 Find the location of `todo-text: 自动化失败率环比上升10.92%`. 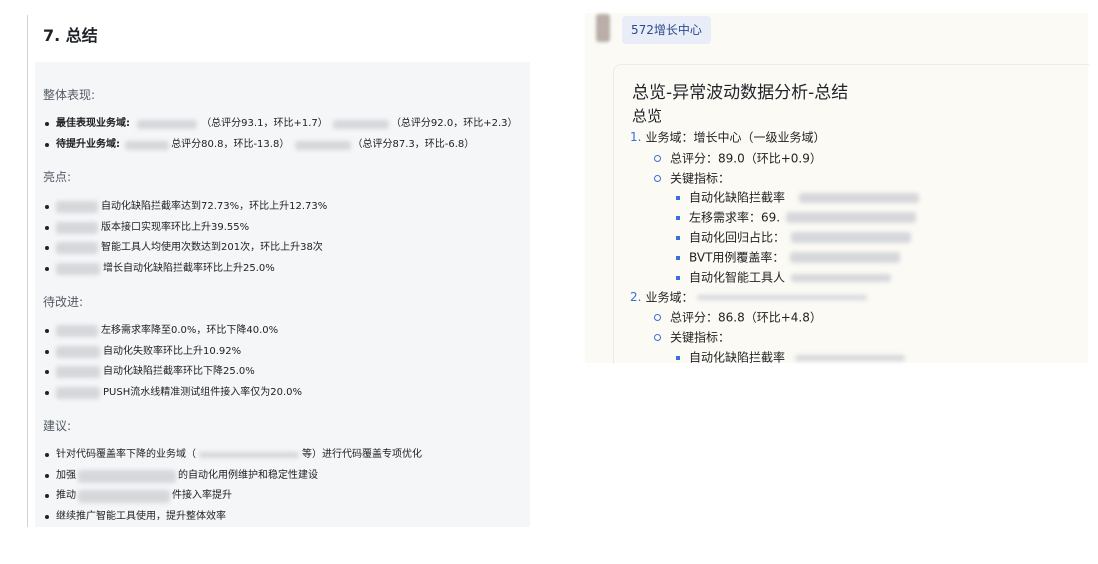

todo-text: 自动化失败率环比上升10.92% is located at coordinates (172, 351).